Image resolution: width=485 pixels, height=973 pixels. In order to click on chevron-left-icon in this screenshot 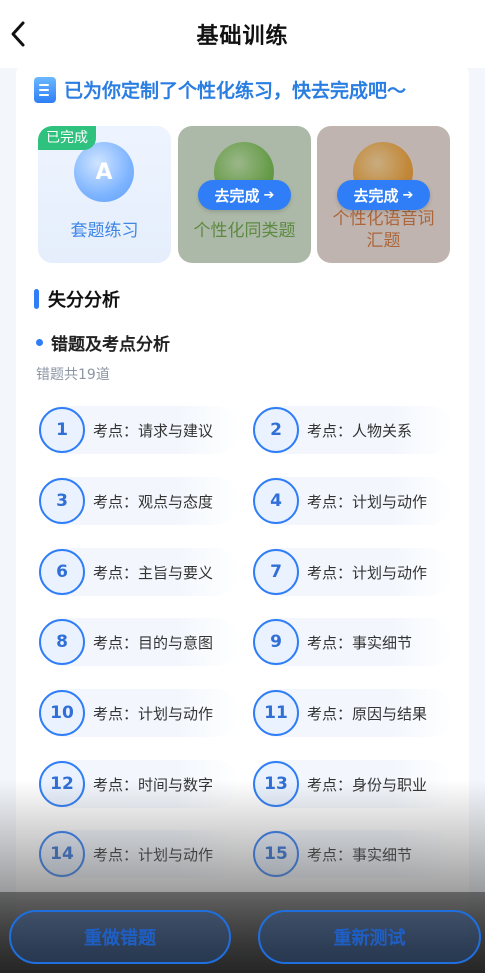, I will do `click(18, 34)`.